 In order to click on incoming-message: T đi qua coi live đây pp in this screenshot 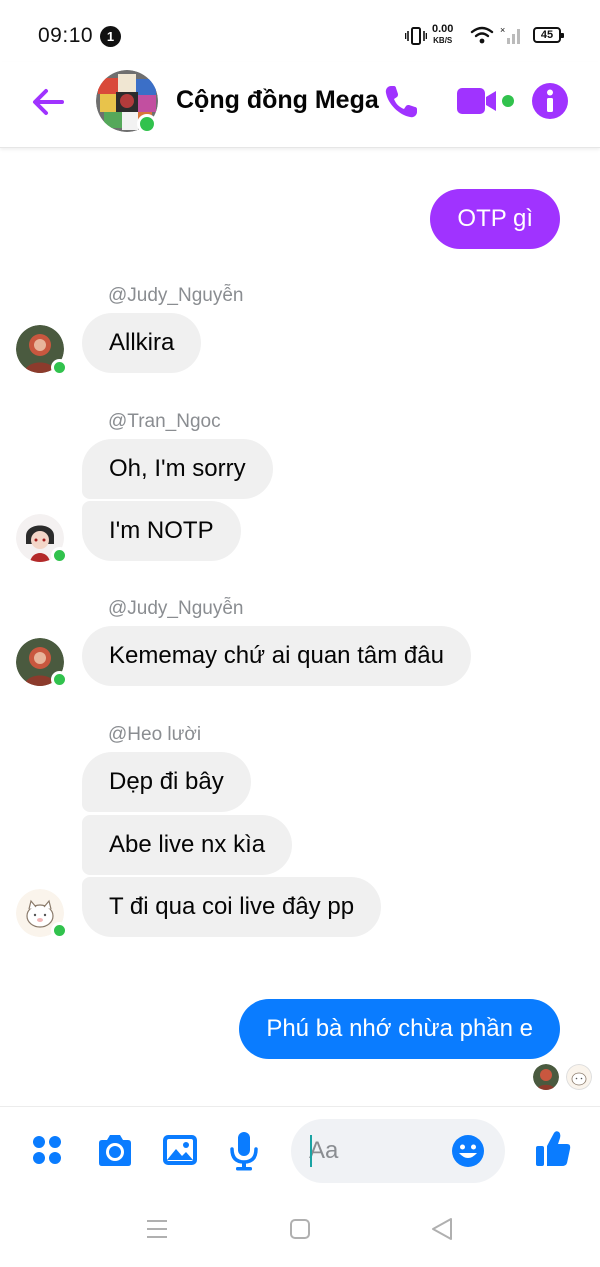, I will do `click(232, 907)`.